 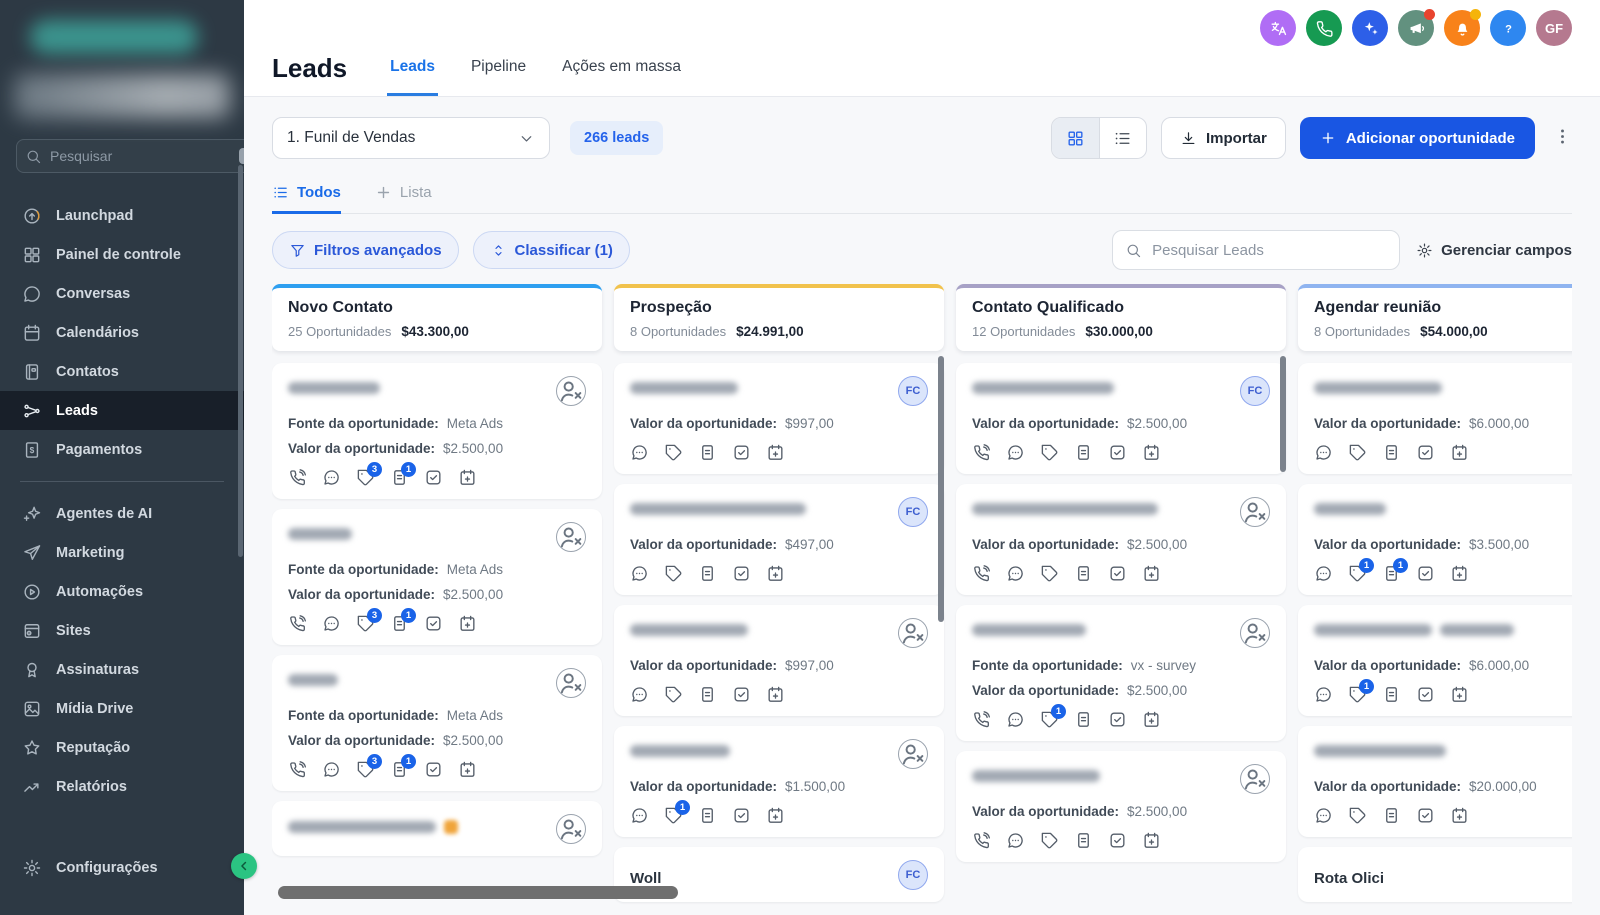 What do you see at coordinates (412, 68) in the screenshot?
I see `tab-leads: Leads` at bounding box center [412, 68].